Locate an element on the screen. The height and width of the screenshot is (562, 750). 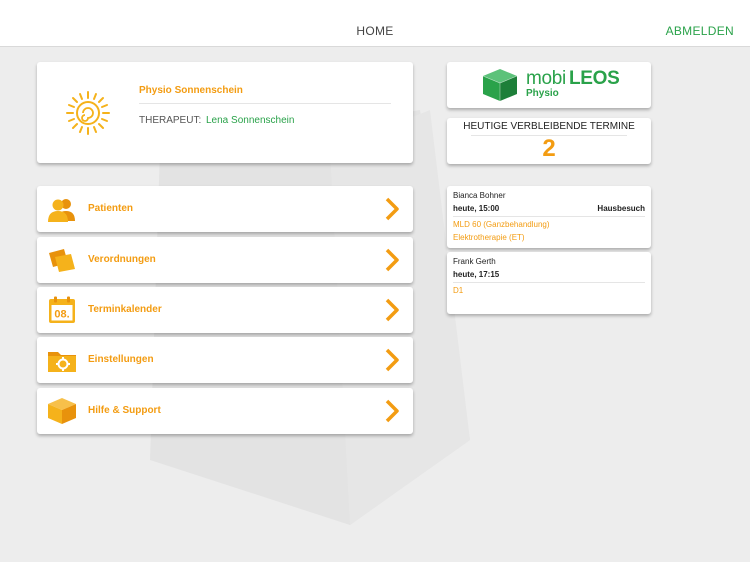
menu-item-hilfe-support: Hilfe & Support is located at coordinates (225, 411).